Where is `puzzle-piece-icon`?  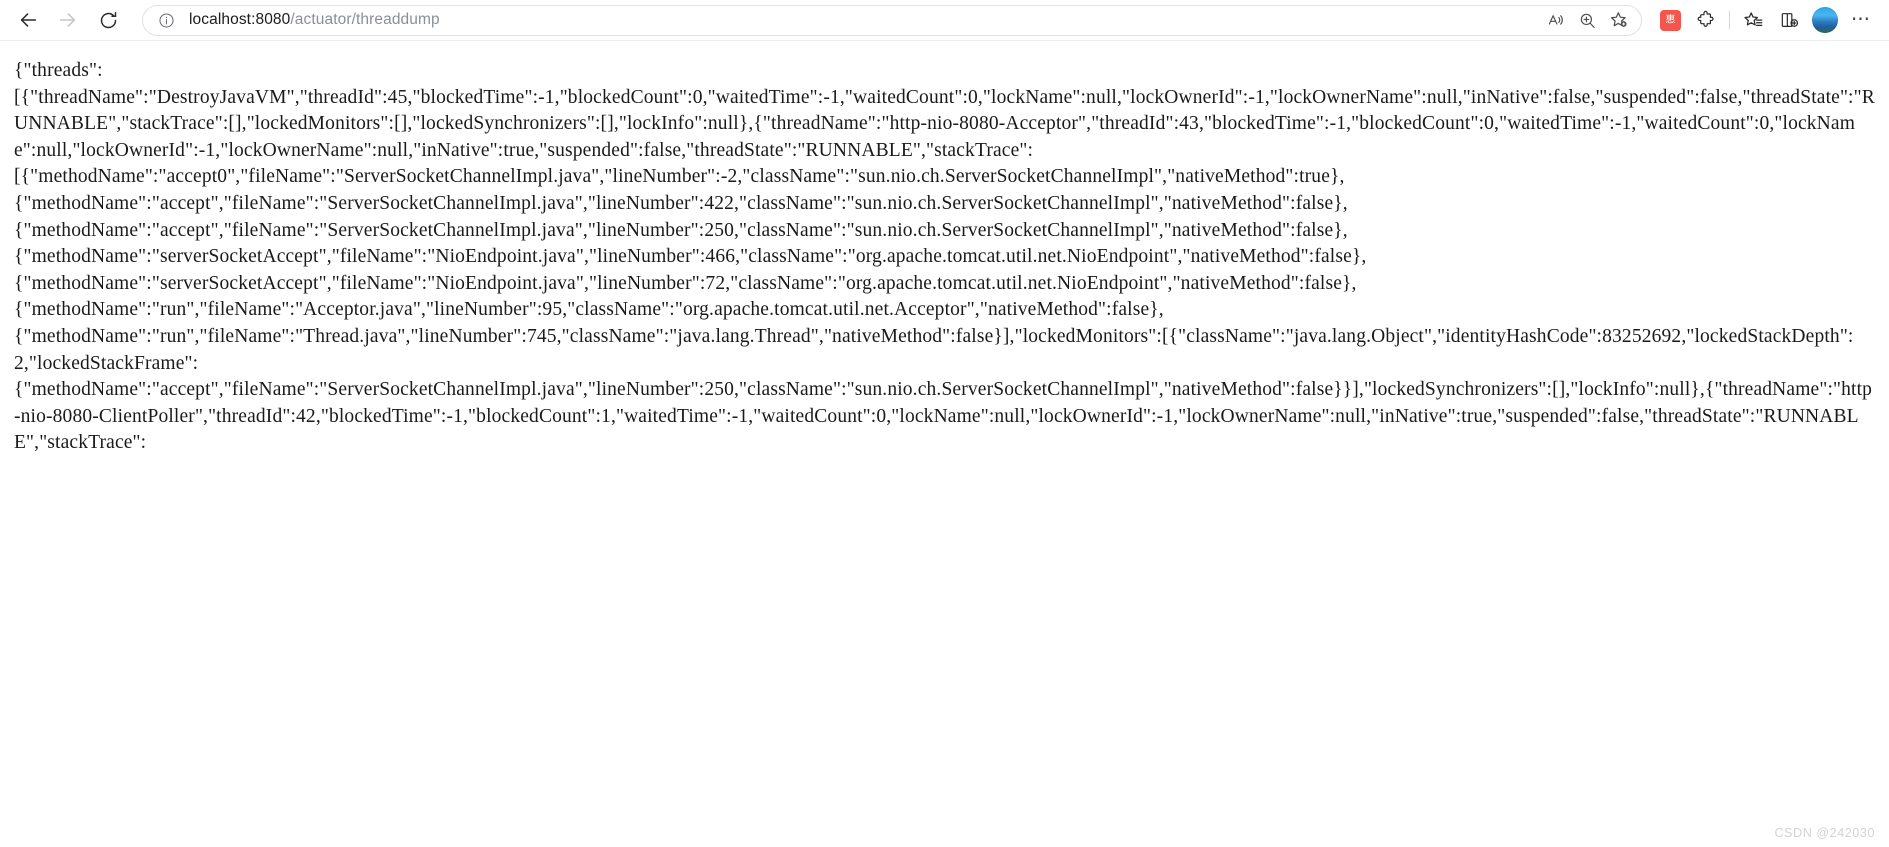 puzzle-piece-icon is located at coordinates (1705, 18).